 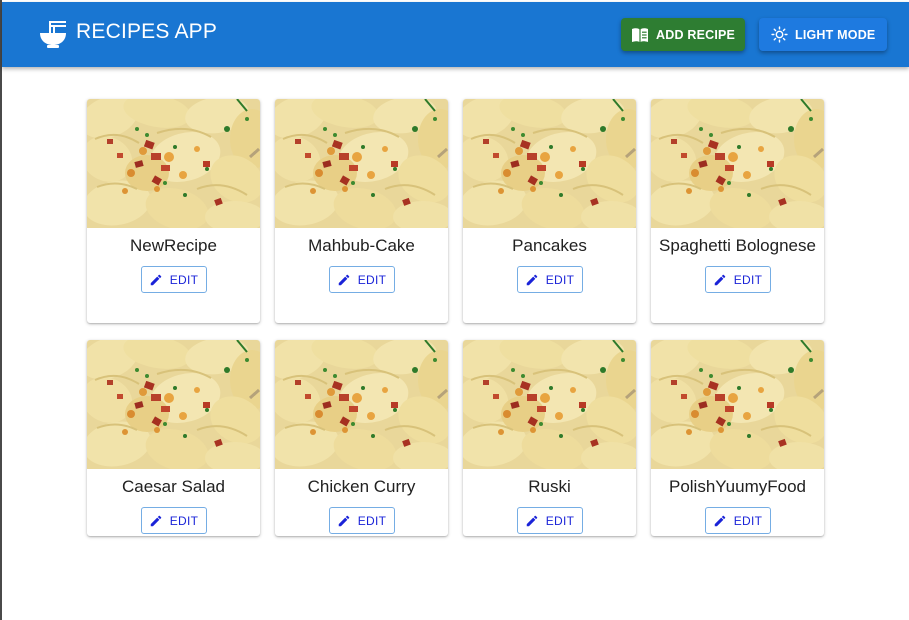 What do you see at coordinates (737, 486) in the screenshot?
I see `recipe-title: PolishYuumyFood` at bounding box center [737, 486].